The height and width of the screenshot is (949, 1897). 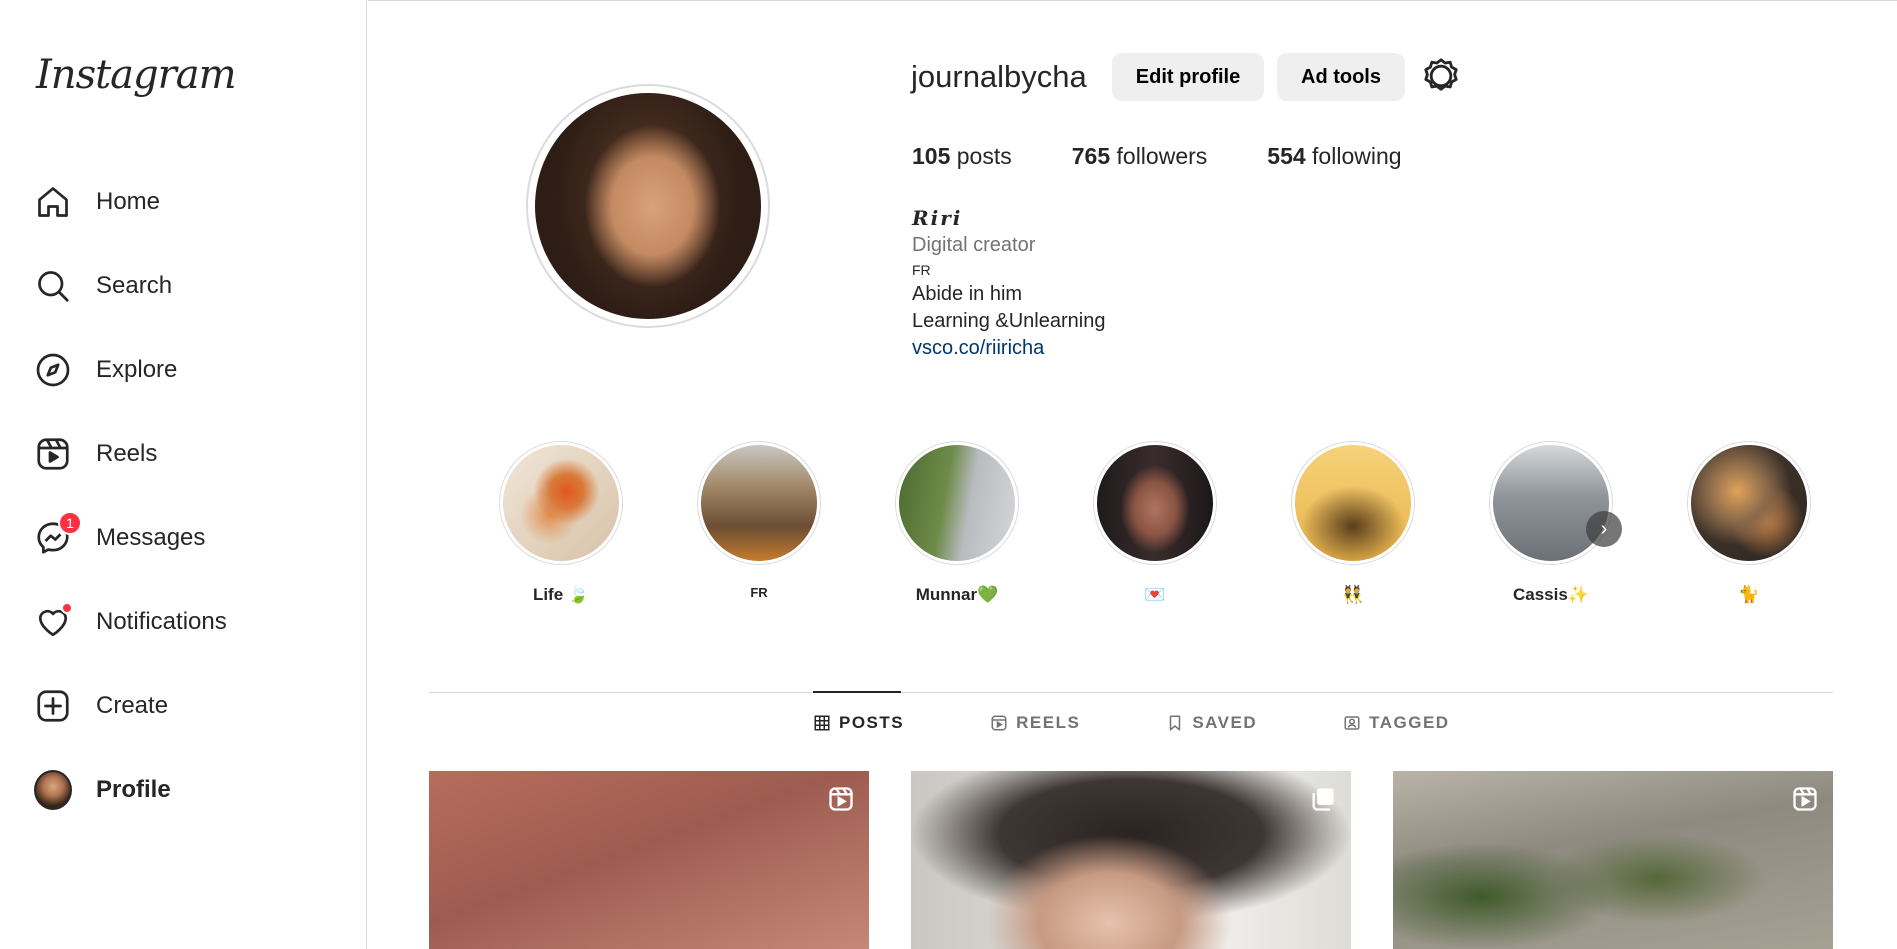 I want to click on profile-picture, so click(x=648, y=206).